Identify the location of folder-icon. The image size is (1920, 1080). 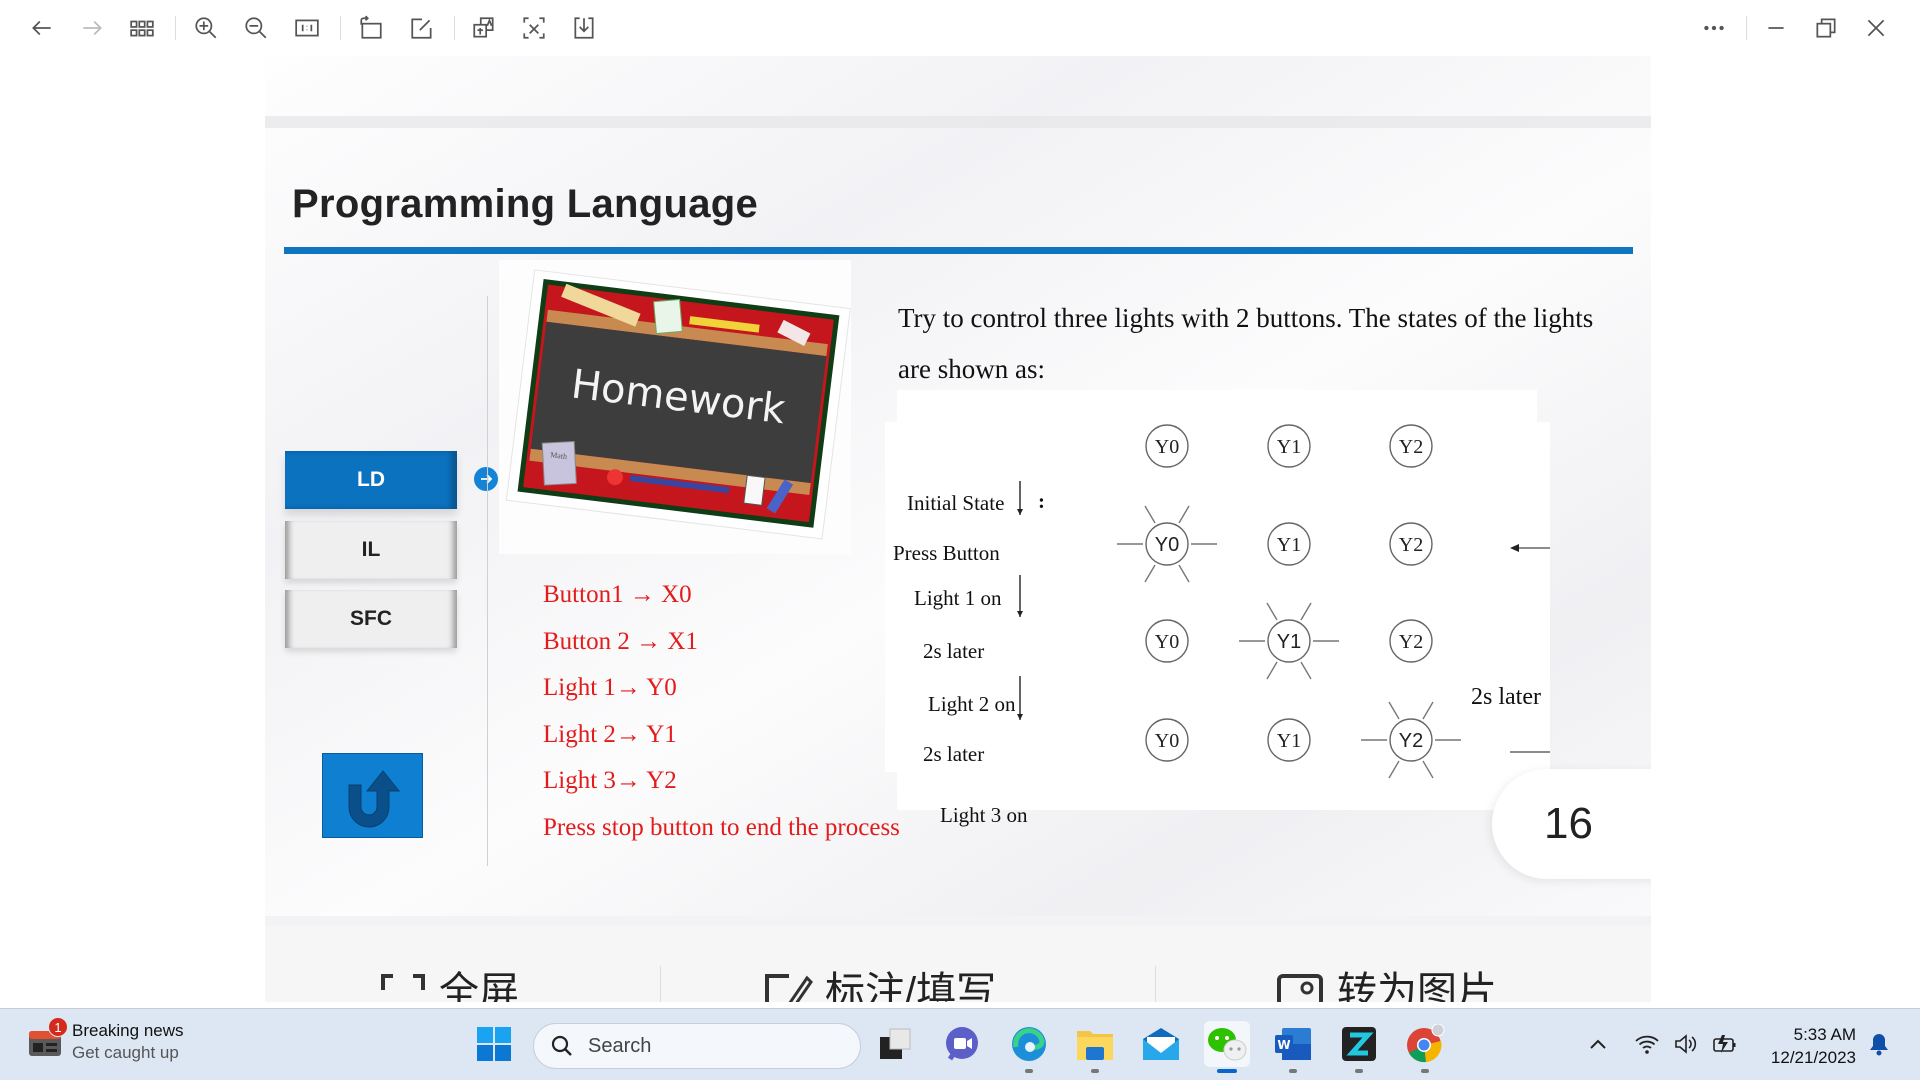
(1095, 1045).